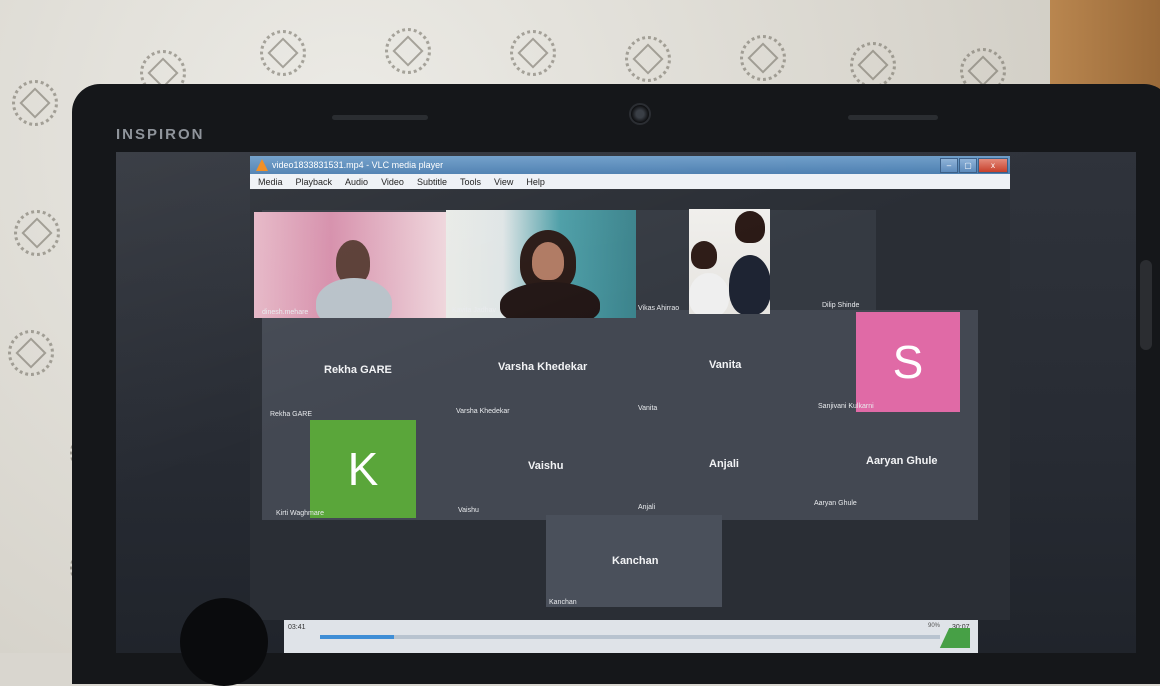 This screenshot has width=1160, height=686. I want to click on participant-name: Kanchan, so click(635, 561).